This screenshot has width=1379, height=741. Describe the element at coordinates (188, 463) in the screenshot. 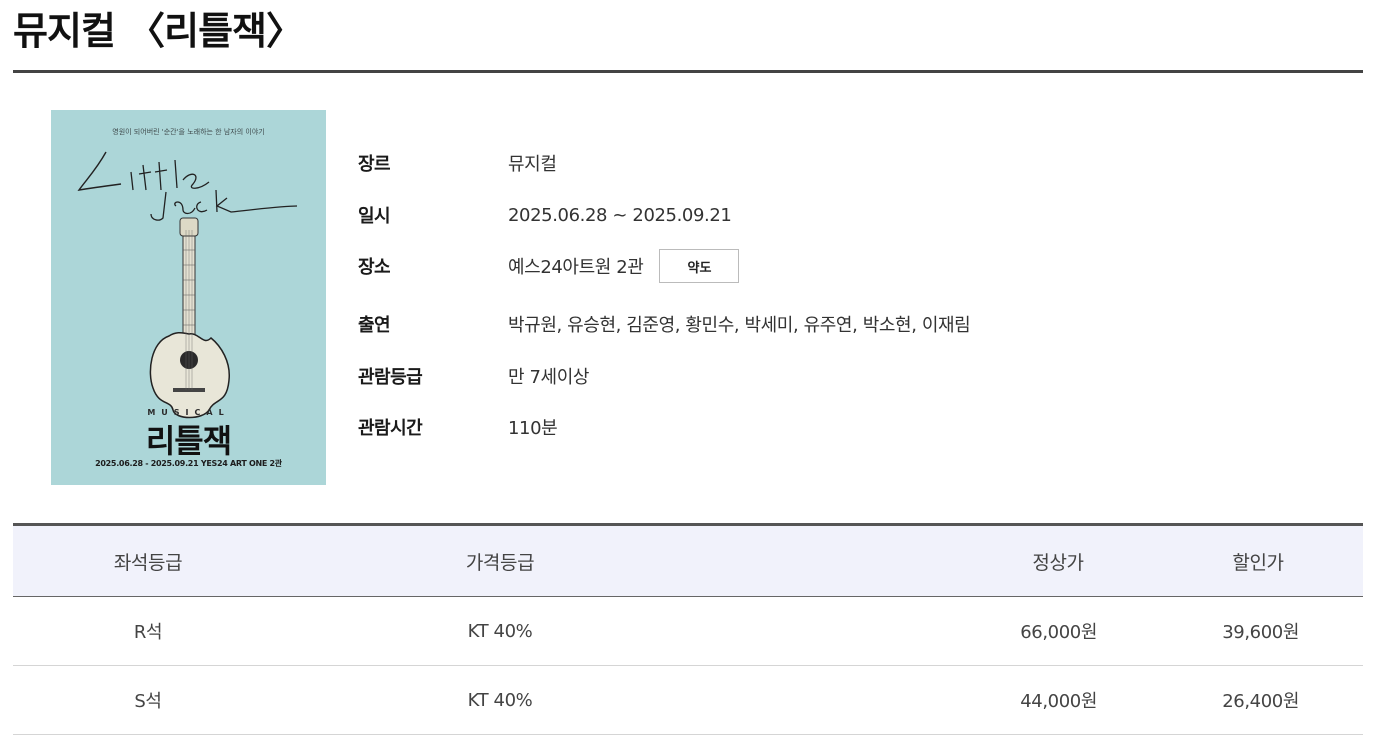

I see `poster-footer: 2025.06.28 - 2025.09.21 YES24 ART ONE 2관` at that location.